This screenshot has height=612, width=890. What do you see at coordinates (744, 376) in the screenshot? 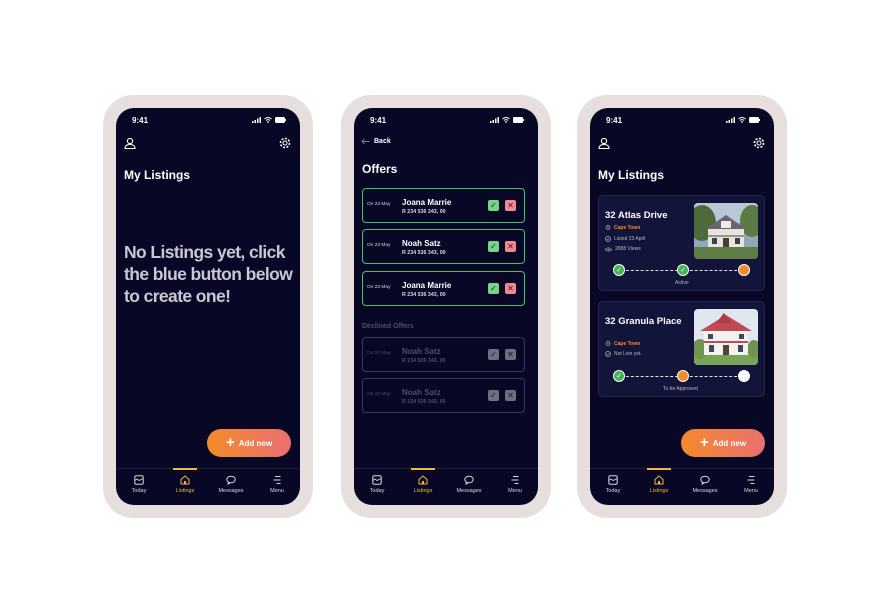
I see `step-upcoming-icon` at bounding box center [744, 376].